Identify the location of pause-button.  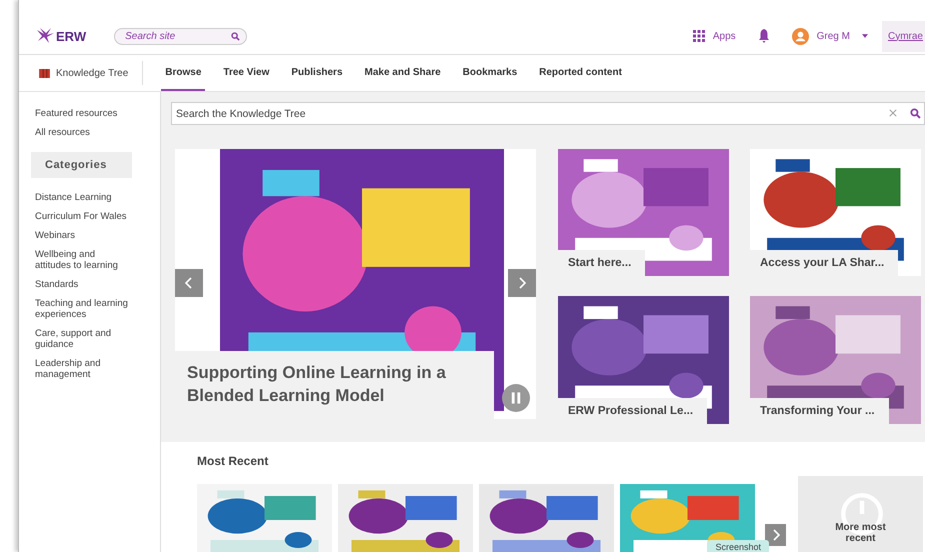
(516, 398).